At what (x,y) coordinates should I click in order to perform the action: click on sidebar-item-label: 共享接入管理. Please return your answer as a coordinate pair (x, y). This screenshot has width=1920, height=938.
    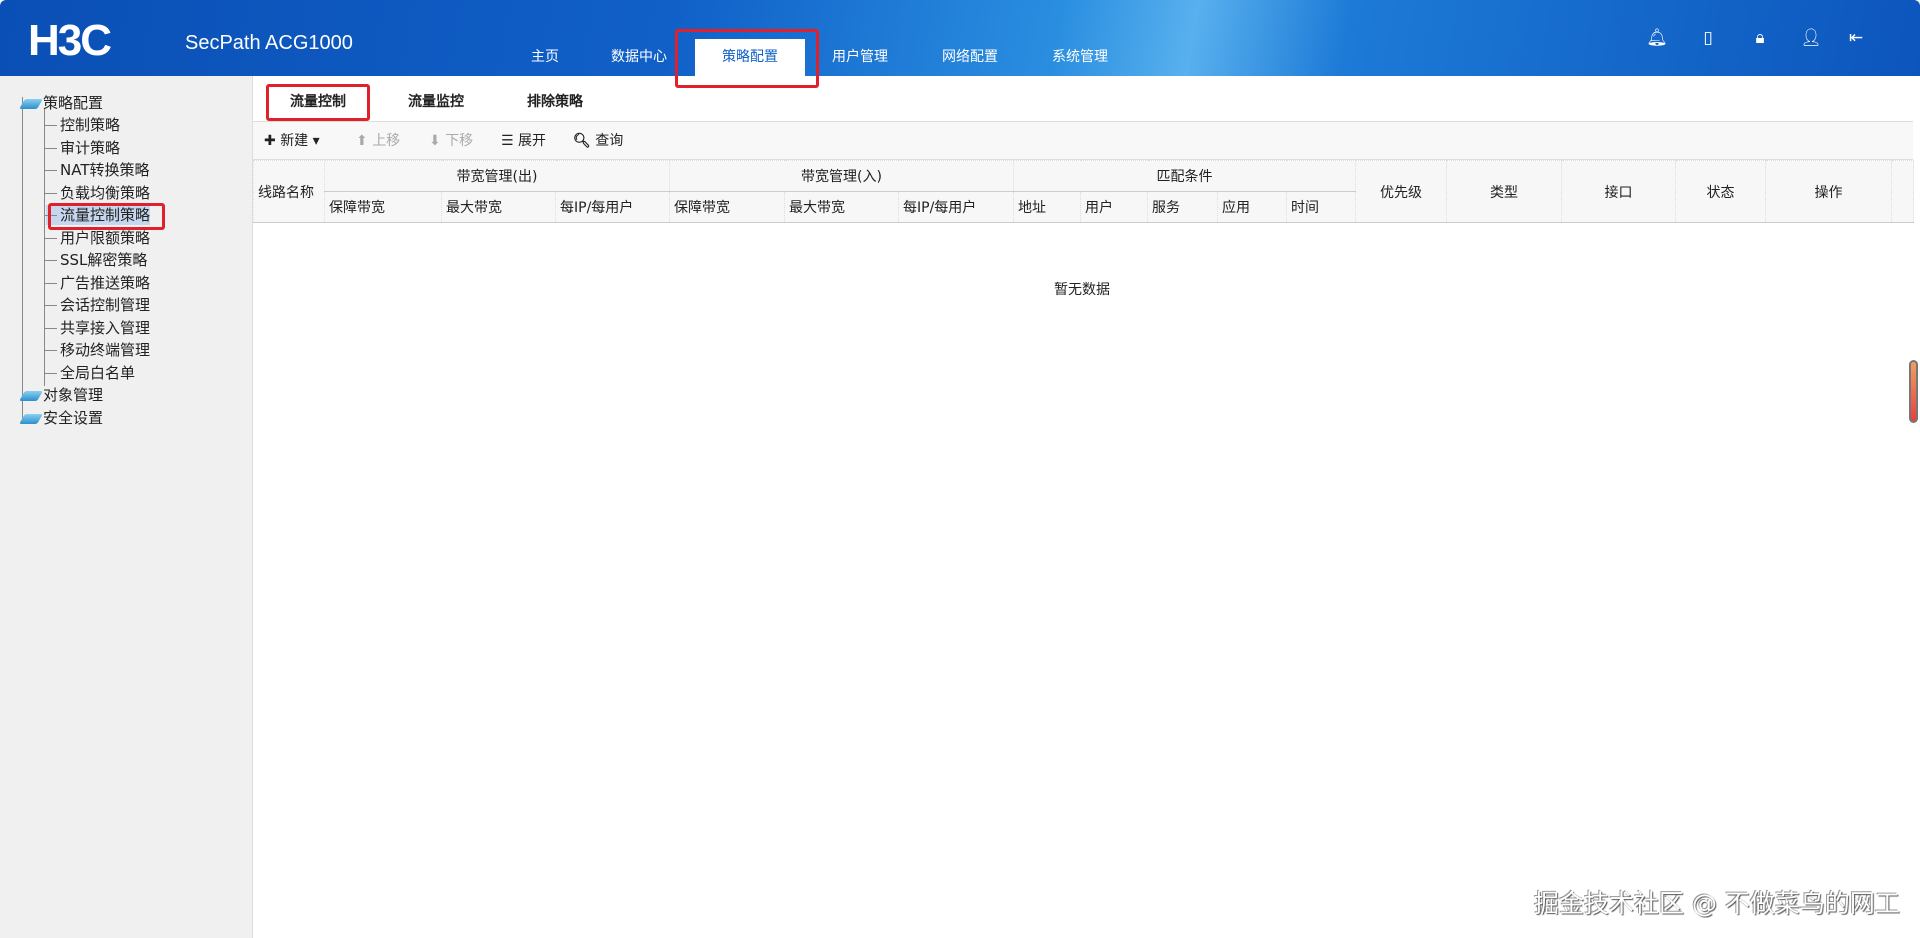
    Looking at the image, I should click on (105, 327).